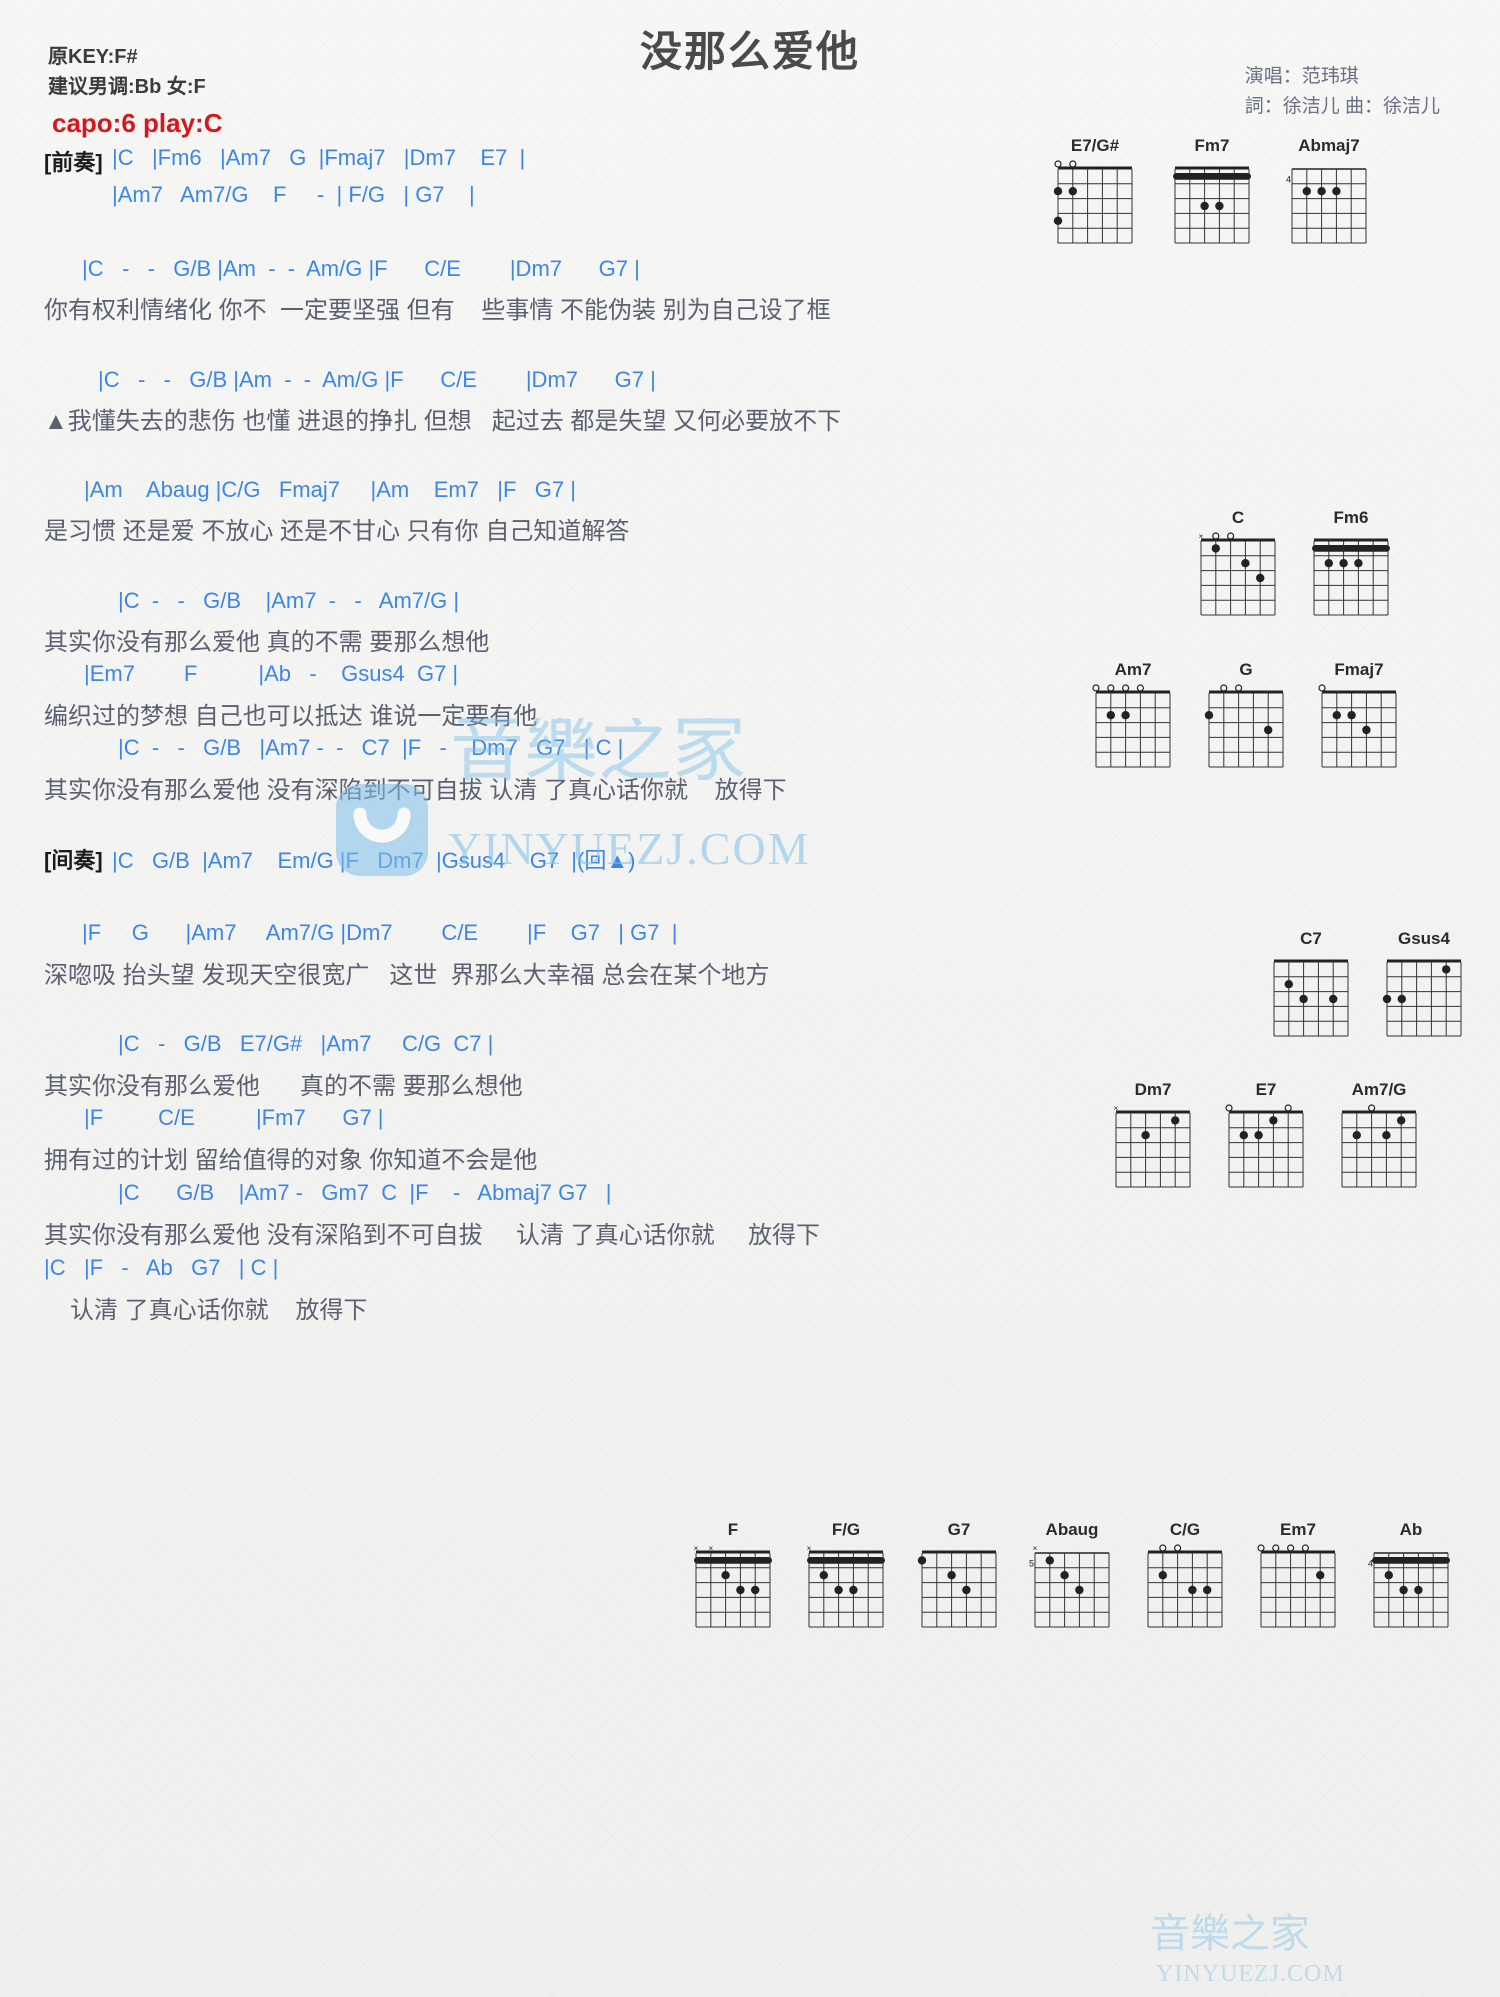 This screenshot has width=1500, height=1997. Describe the element at coordinates (1424, 938) in the screenshot. I see `chord-diagram-name: Gsus4` at that location.